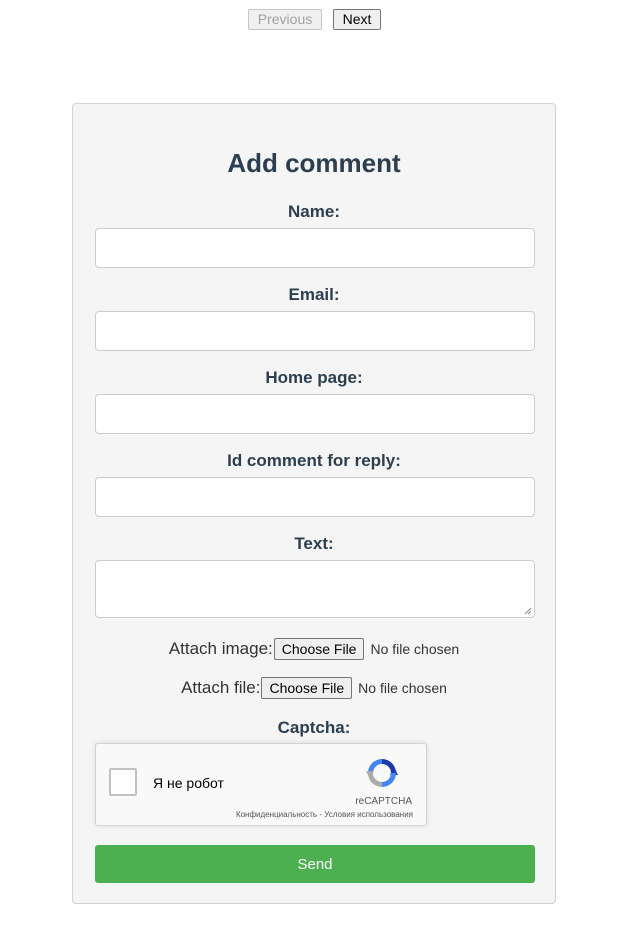 The height and width of the screenshot is (926, 620). I want to click on recaptcha-checkbox-label: Я не робот, so click(188, 783).